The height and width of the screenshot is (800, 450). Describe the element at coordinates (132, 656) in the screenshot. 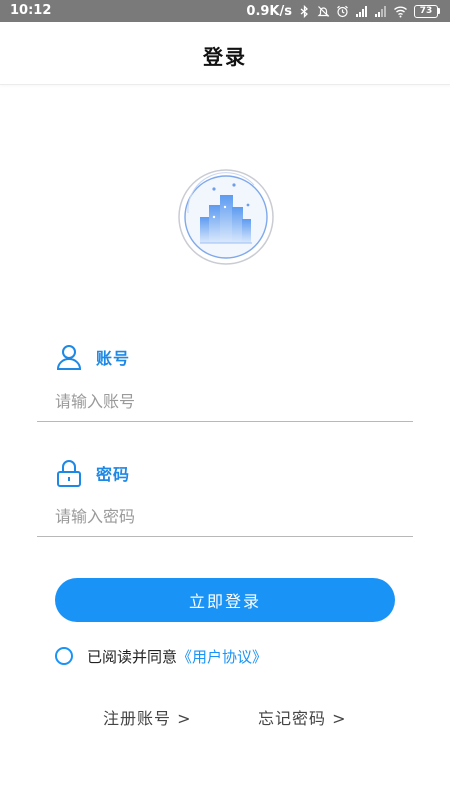

I see `agreement-text: 已阅读并同意` at that location.